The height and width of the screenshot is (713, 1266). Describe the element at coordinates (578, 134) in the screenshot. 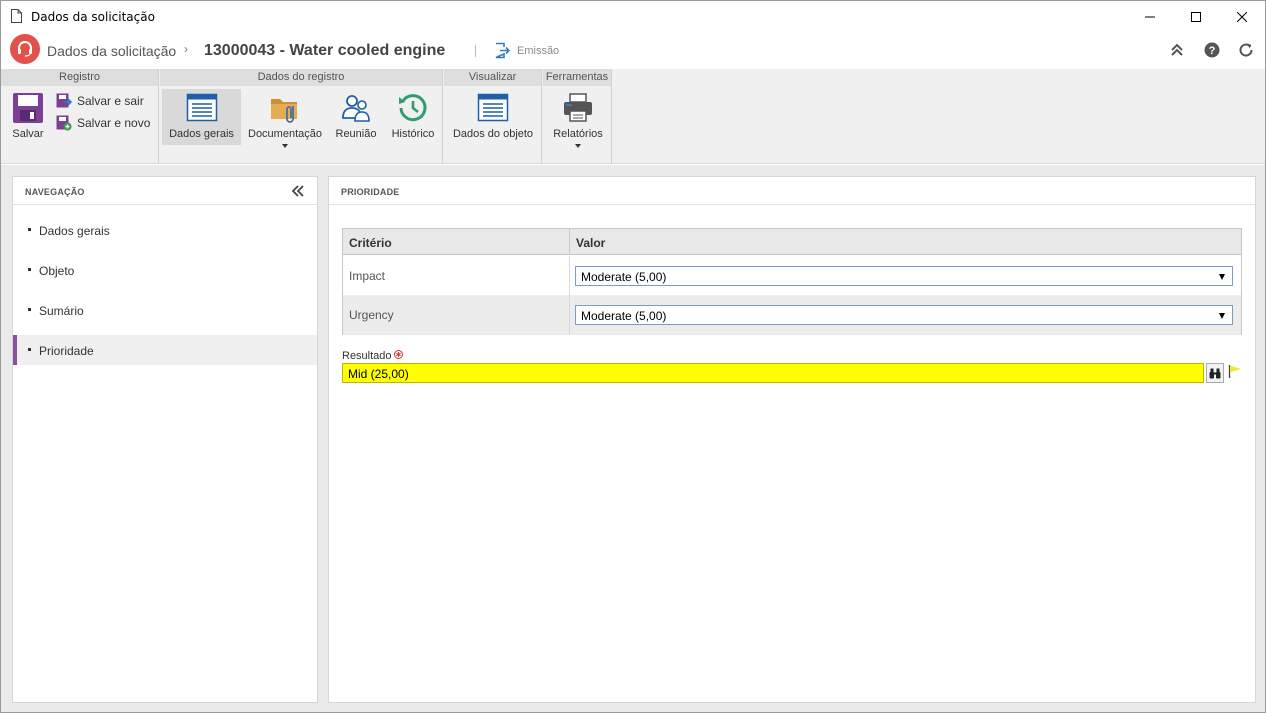

I see `reports-label: Relatórios` at that location.